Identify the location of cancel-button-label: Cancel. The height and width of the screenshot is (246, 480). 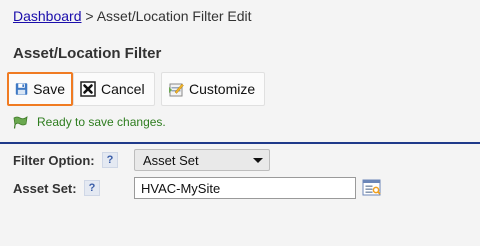
(123, 89).